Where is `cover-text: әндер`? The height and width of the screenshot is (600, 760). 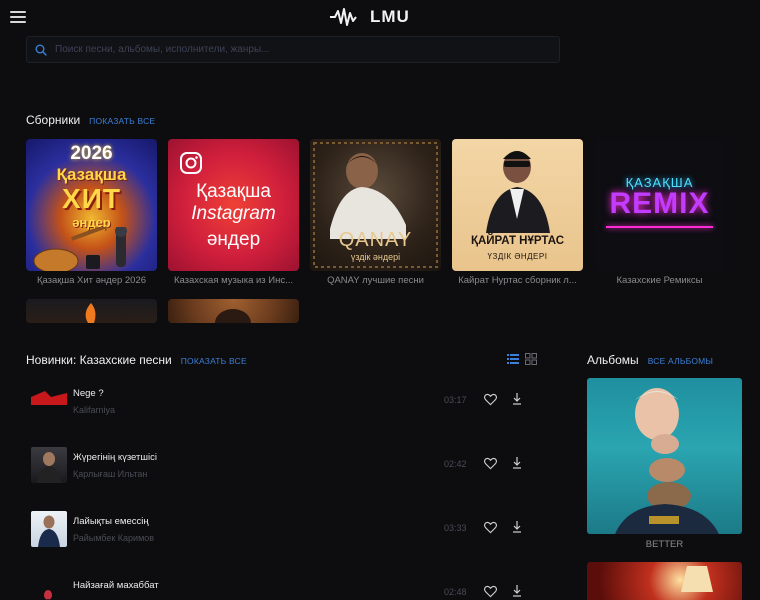 cover-text: әндер is located at coordinates (233, 239).